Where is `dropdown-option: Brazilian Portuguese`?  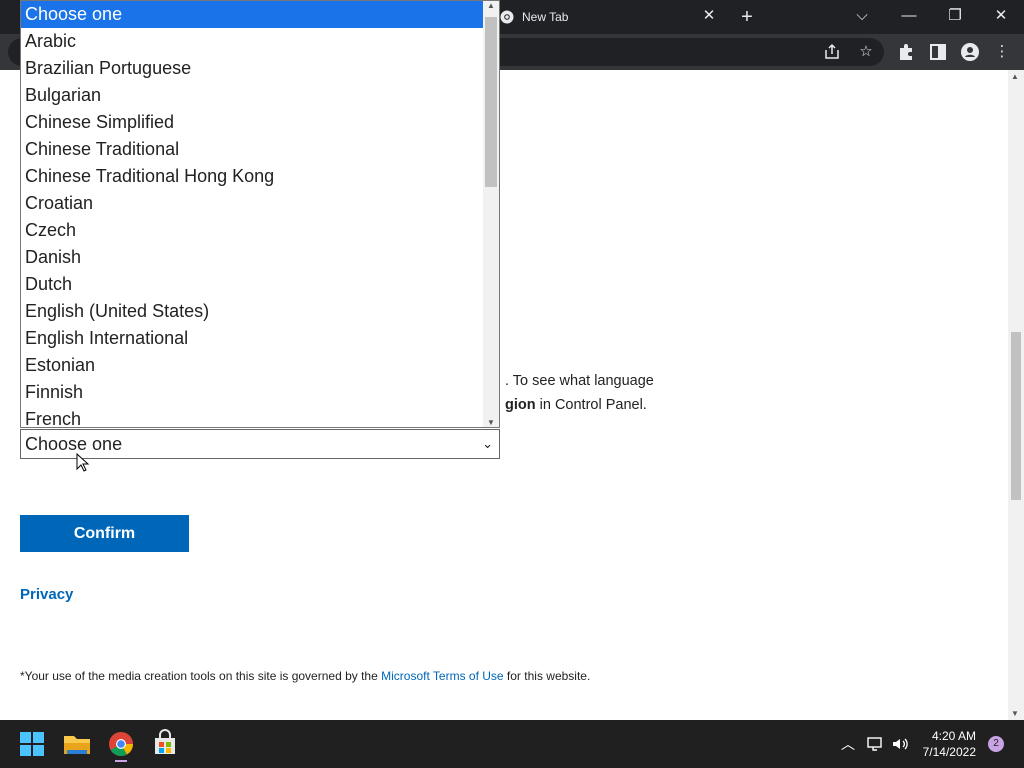
dropdown-option: Brazilian Portuguese is located at coordinates (252, 68).